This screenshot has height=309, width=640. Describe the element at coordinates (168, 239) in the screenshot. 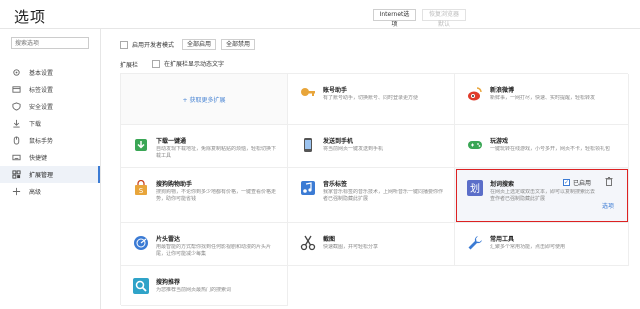

I see `extension-name: 片头雷达` at that location.